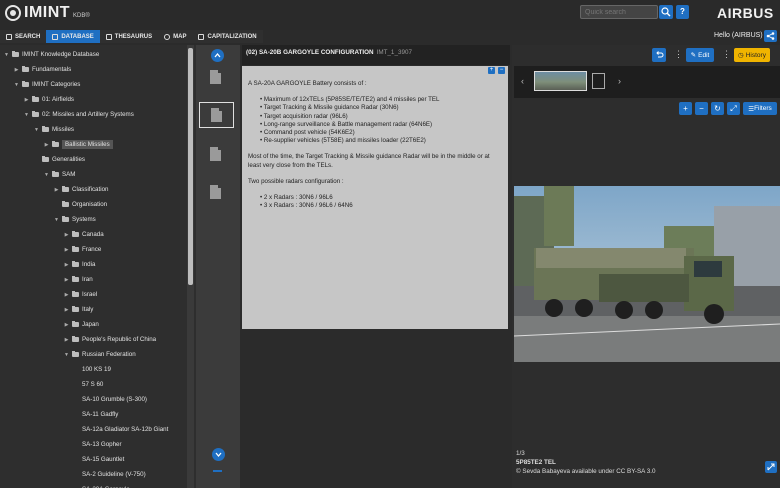 The image size is (780, 488). I want to click on filters-button: ☰ Filters, so click(760, 108).